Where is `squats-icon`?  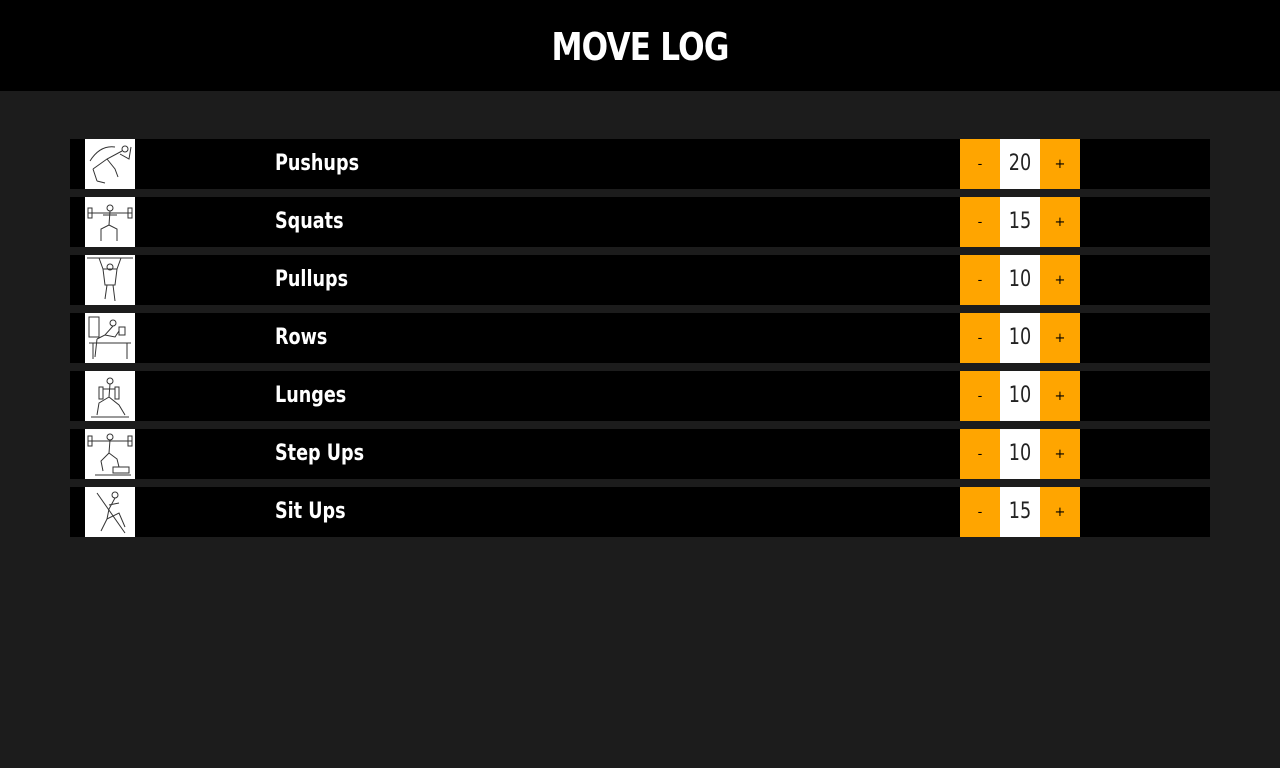 squats-icon is located at coordinates (110, 222).